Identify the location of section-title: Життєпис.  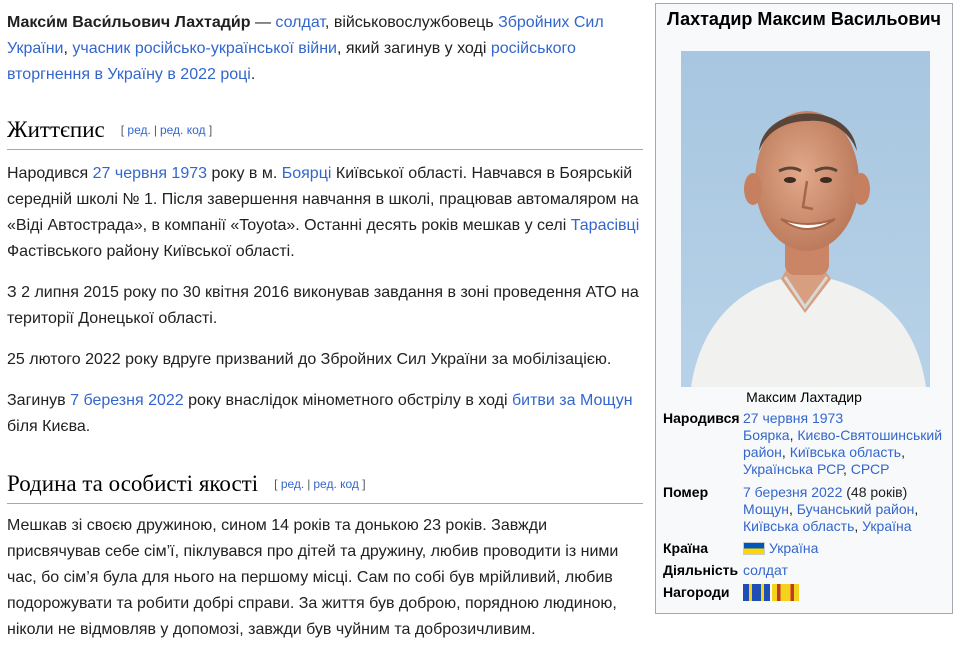
(56, 129).